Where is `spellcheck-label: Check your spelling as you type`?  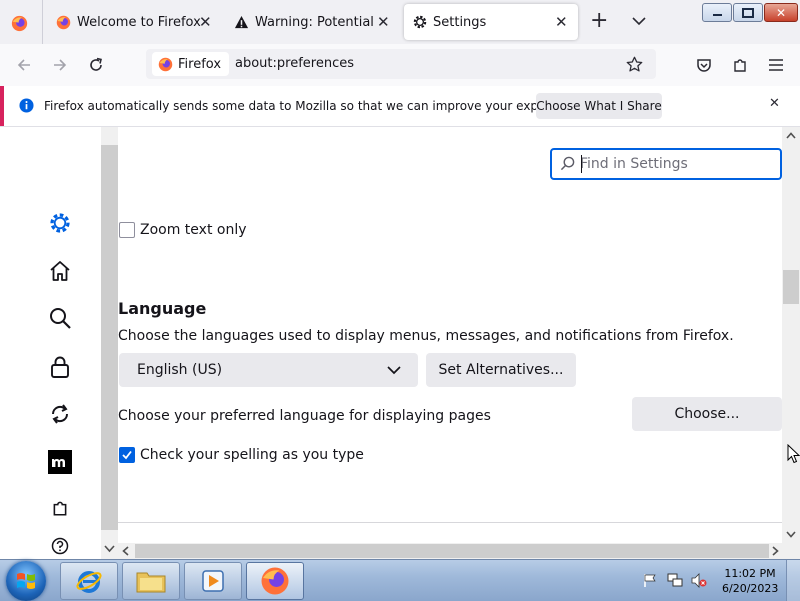 spellcheck-label: Check your spelling as you type is located at coordinates (252, 455).